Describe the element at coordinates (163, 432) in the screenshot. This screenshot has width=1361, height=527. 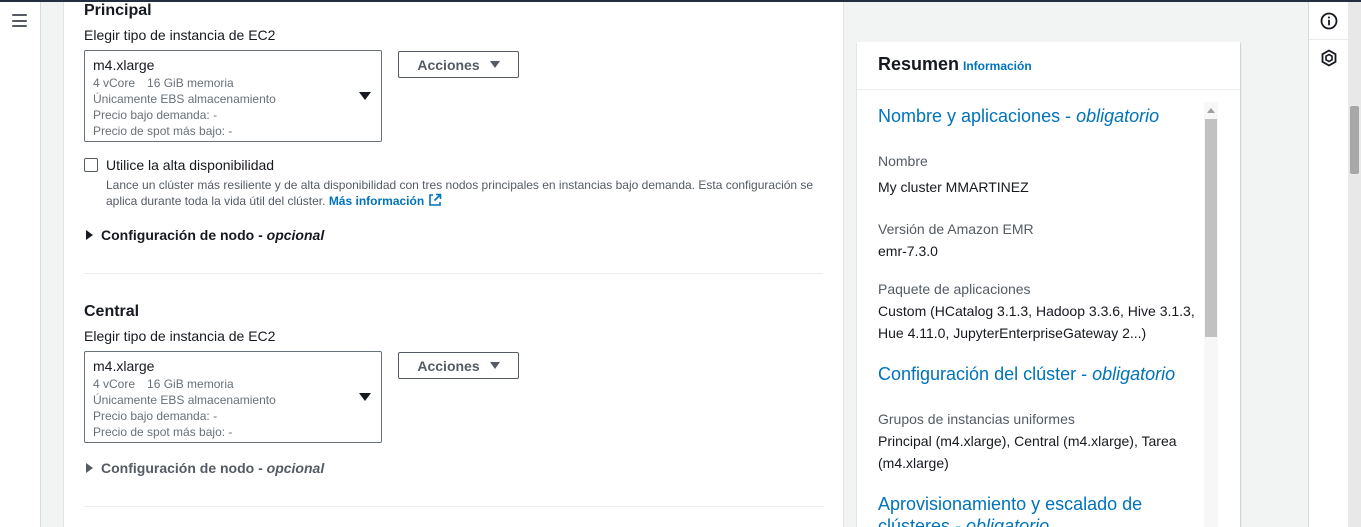
I see `central-spot-price: Precio de spot más bajo: -` at that location.